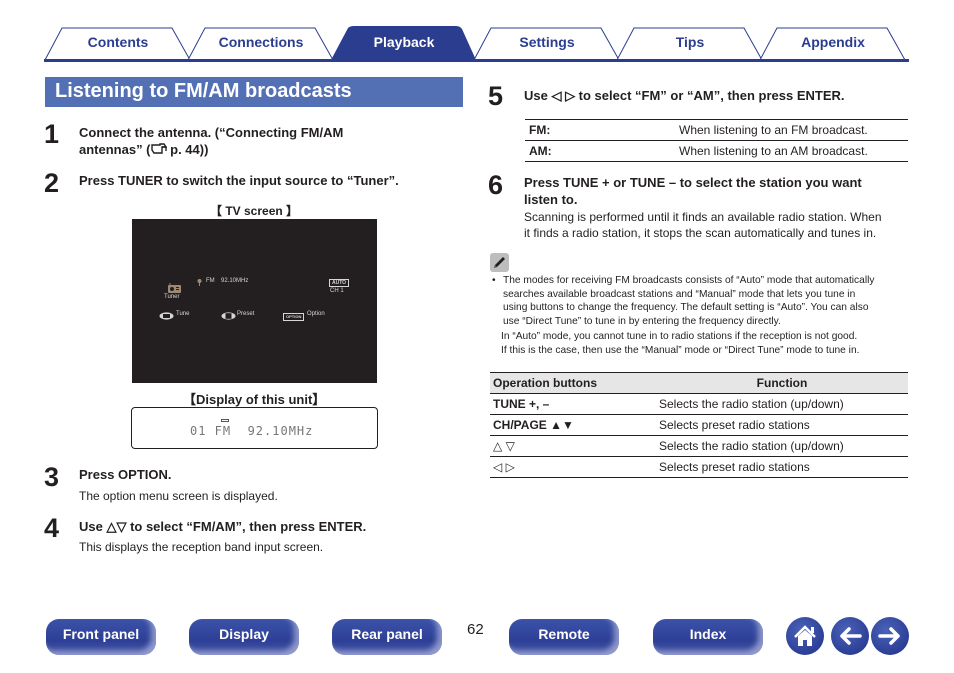 This screenshot has height=673, width=954. I want to click on table-row: FM: When listening to an FM broadcast., so click(716, 130).